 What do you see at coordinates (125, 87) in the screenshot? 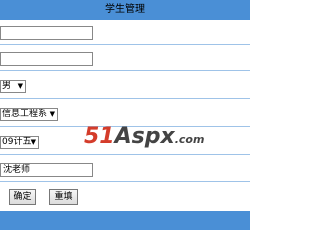
I see `form-row-gender: 男 ▼` at bounding box center [125, 87].